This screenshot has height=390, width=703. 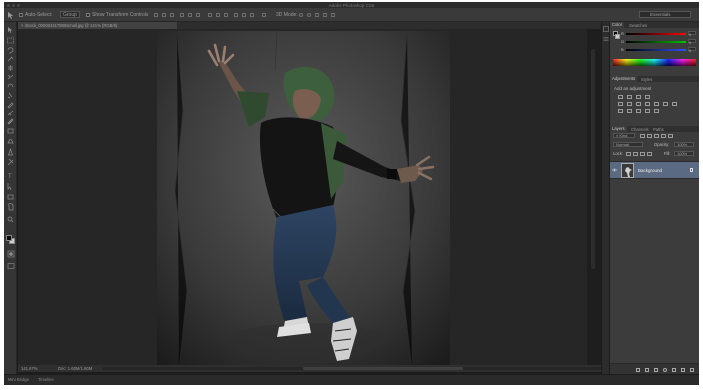 What do you see at coordinates (629, 97) in the screenshot?
I see `levels-icon` at bounding box center [629, 97].